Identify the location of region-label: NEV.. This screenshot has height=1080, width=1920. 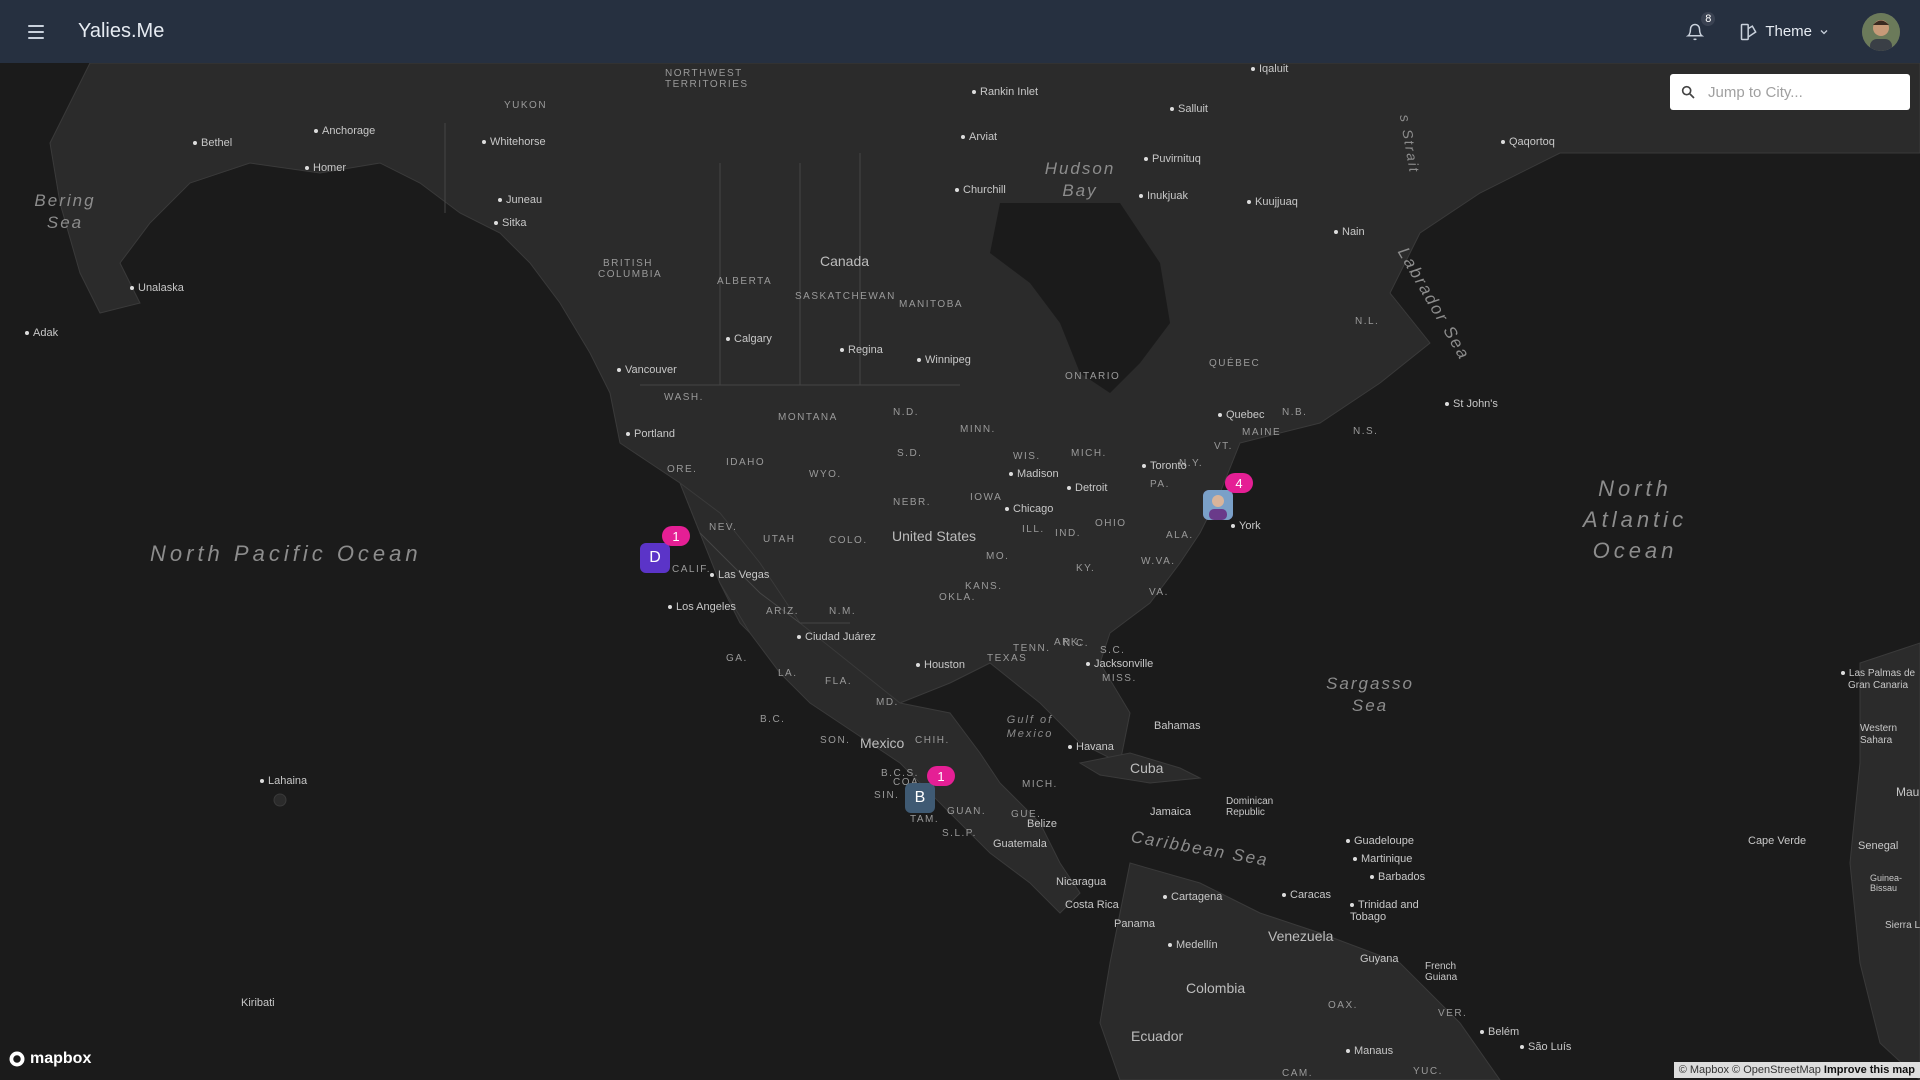
(723, 527).